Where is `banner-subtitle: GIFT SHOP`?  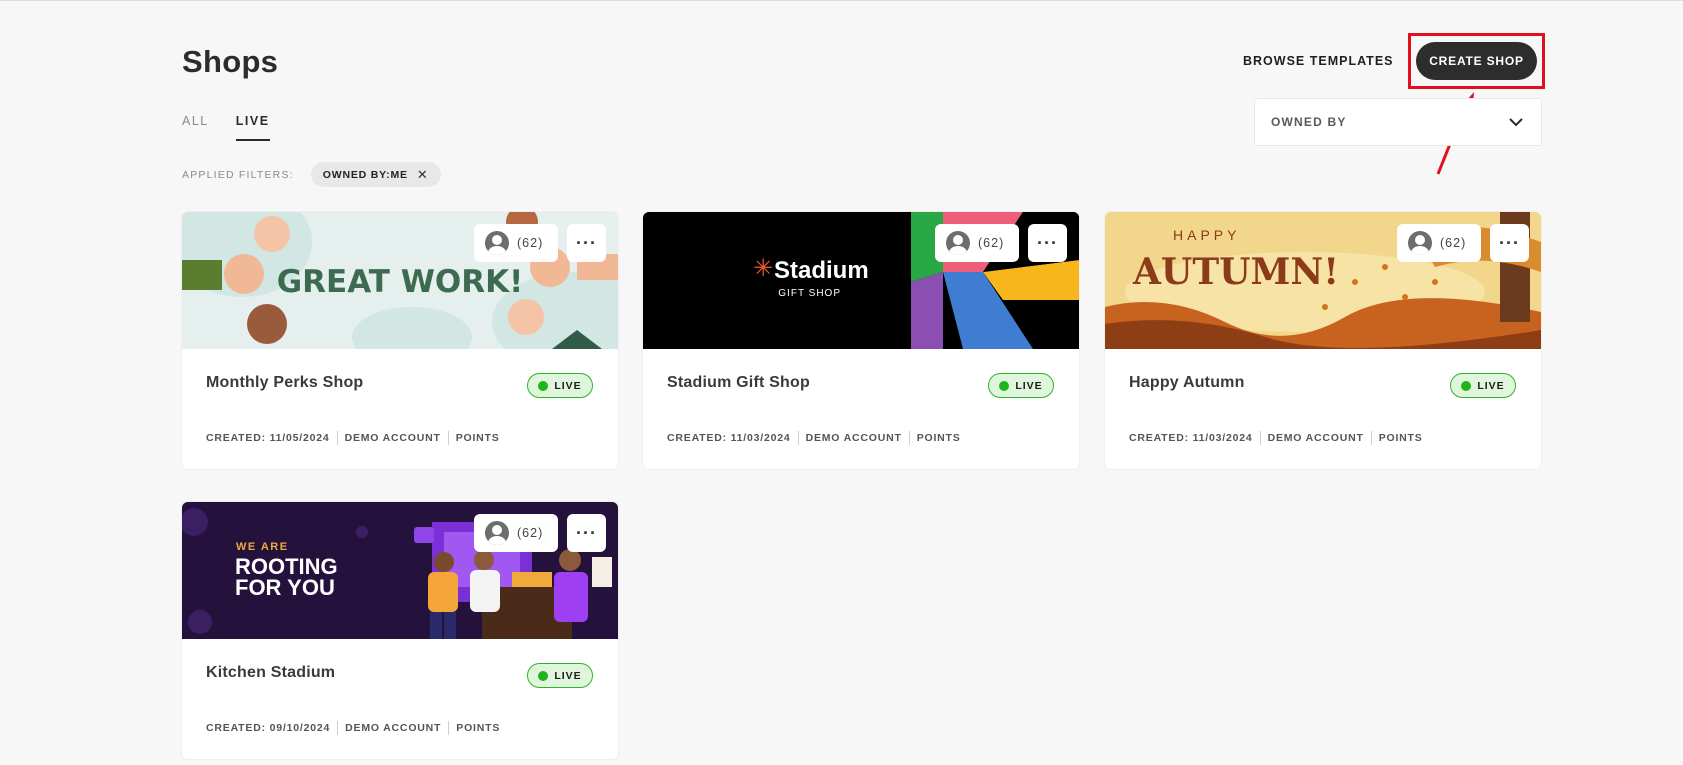 banner-subtitle: GIFT SHOP is located at coordinates (809, 293).